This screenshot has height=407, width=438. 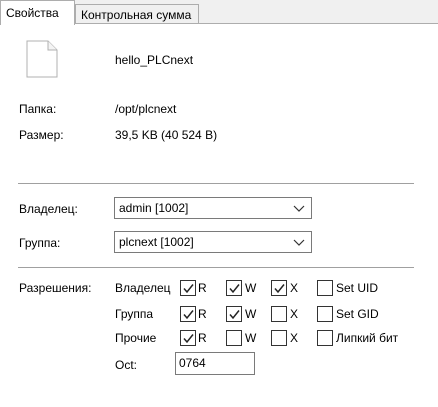 I want to click on tab-checksum: Контрольная сумма, so click(x=137, y=14).